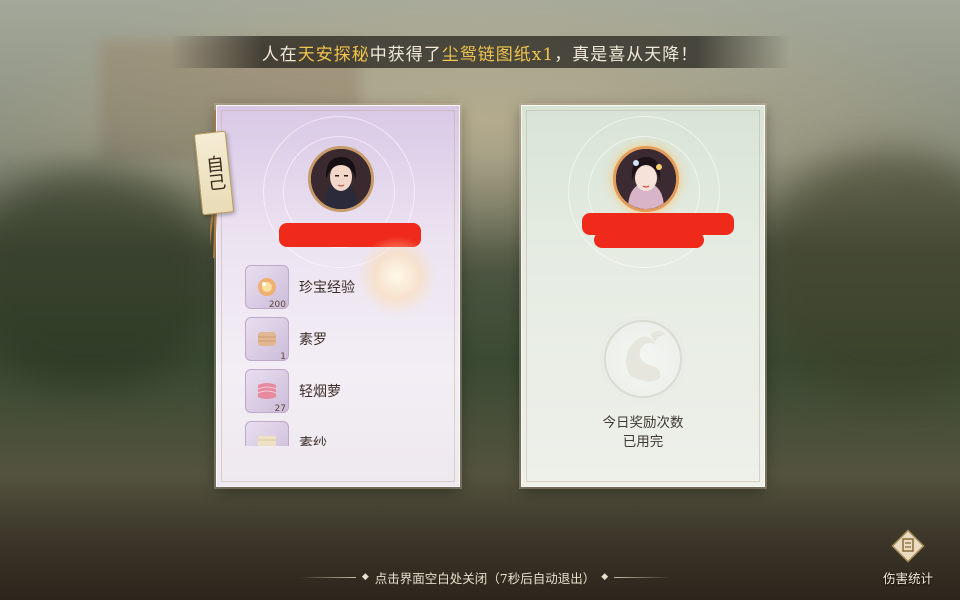 This screenshot has height=600, width=960. I want to click on no-rewards-line: 已用完, so click(643, 442).